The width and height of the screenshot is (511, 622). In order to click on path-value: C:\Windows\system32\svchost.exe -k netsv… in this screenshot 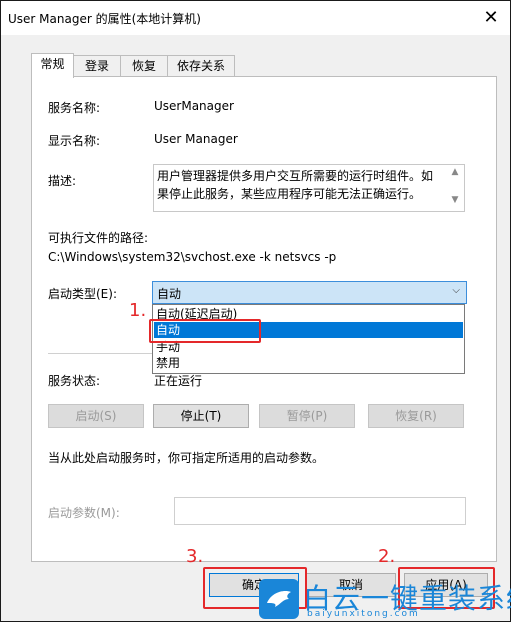, I will do `click(192, 257)`.